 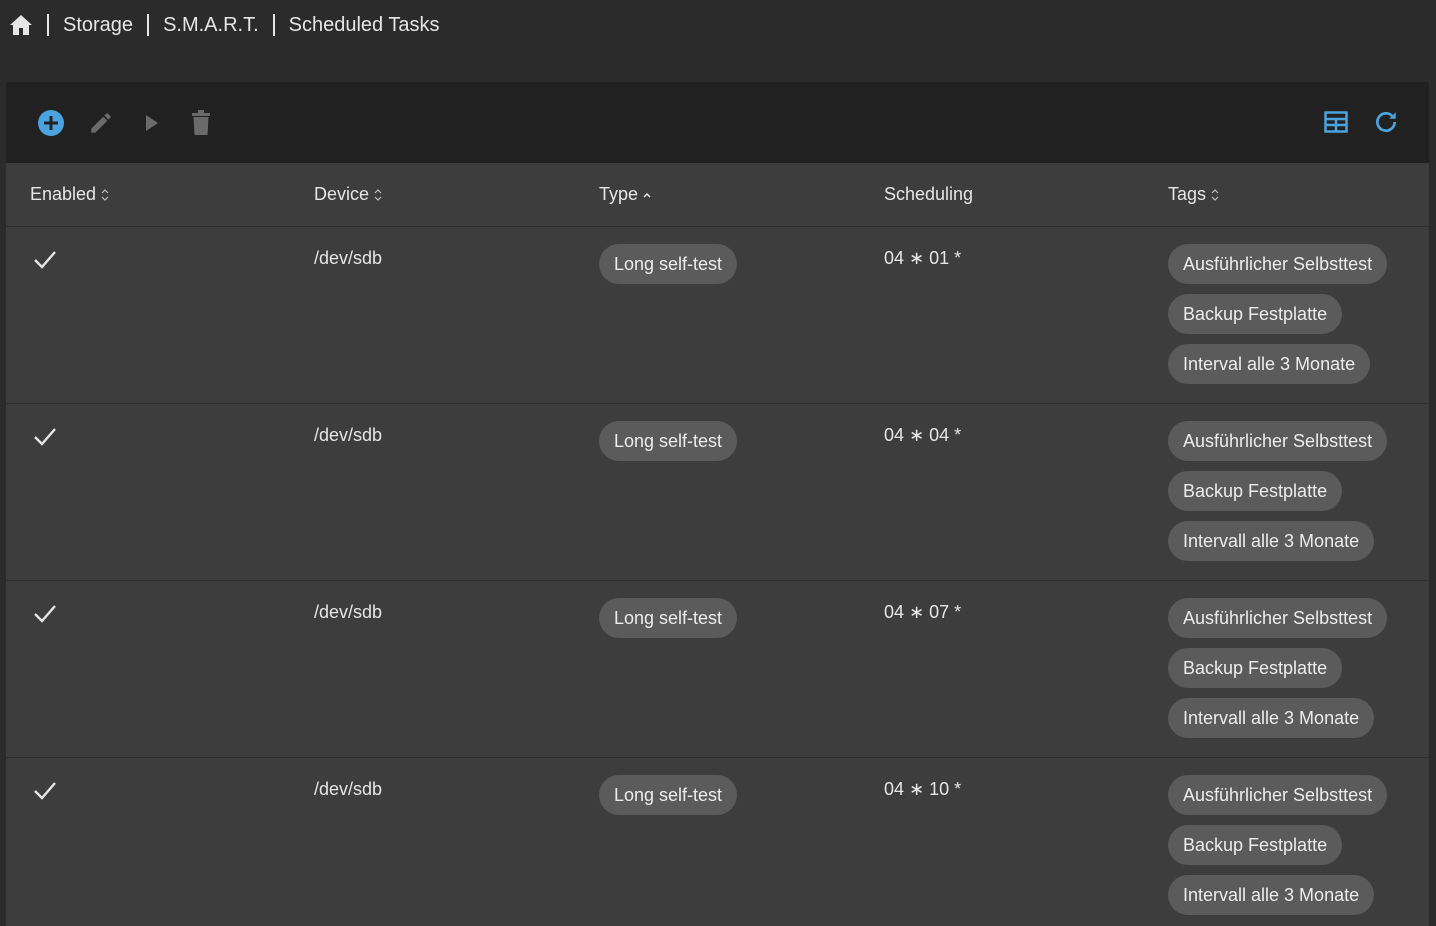 I want to click on breadcrumb: Storage S.M.A.R.T. Scheduled Tasks, so click(x=718, y=25).